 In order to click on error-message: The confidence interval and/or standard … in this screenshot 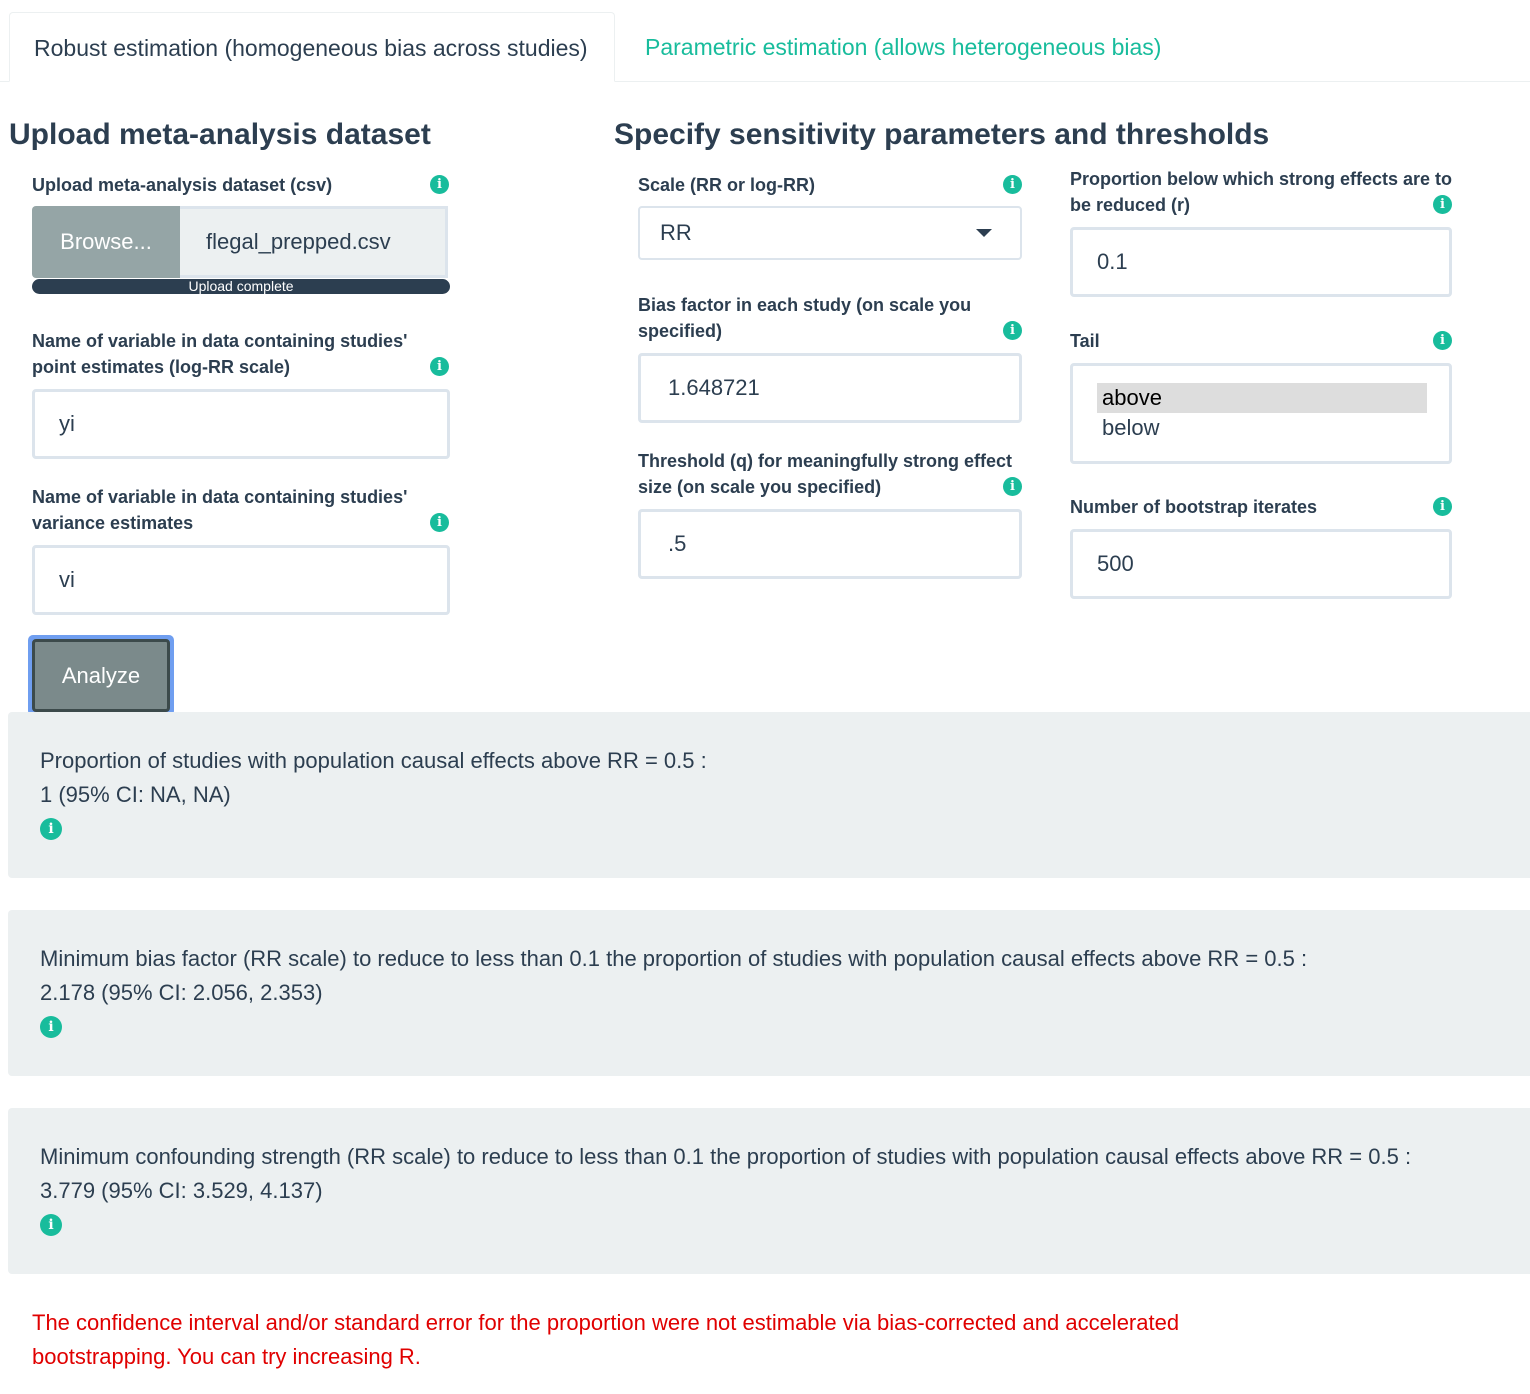, I will do `click(606, 1339)`.